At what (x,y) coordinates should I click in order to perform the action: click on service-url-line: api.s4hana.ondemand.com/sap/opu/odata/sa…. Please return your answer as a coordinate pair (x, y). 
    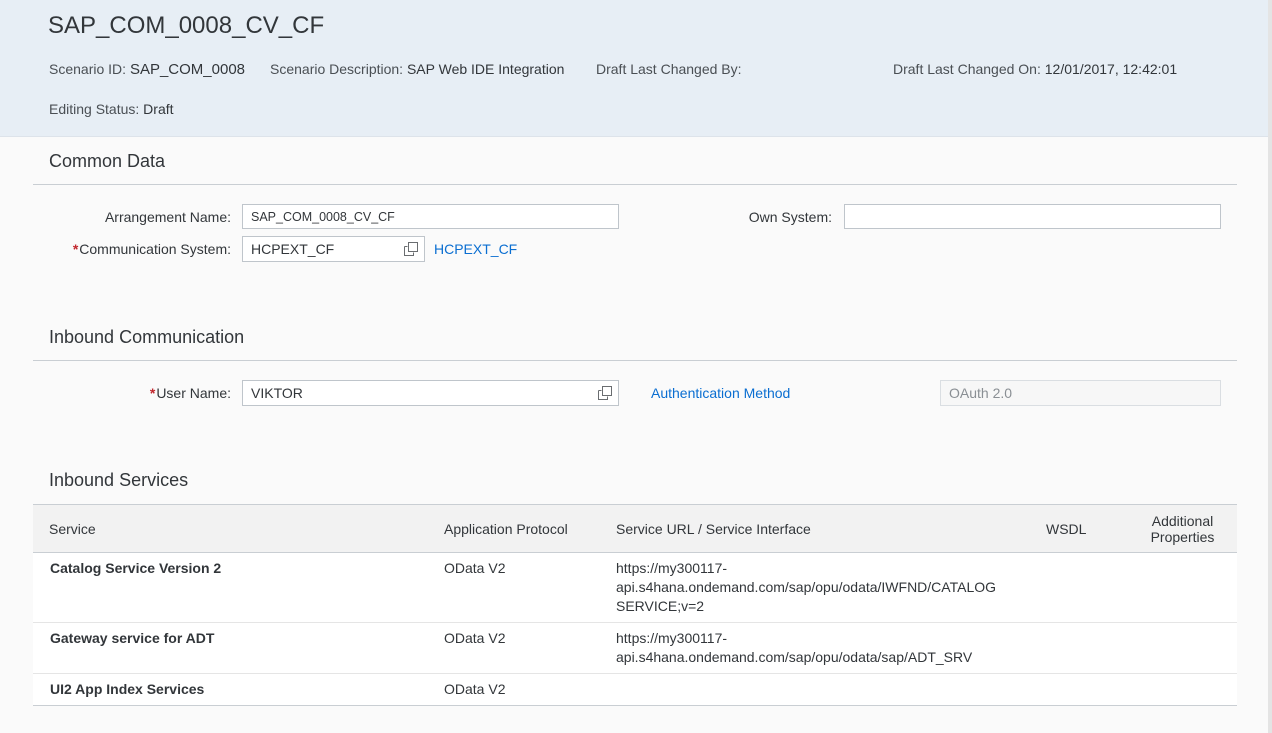
    Looking at the image, I should click on (794, 657).